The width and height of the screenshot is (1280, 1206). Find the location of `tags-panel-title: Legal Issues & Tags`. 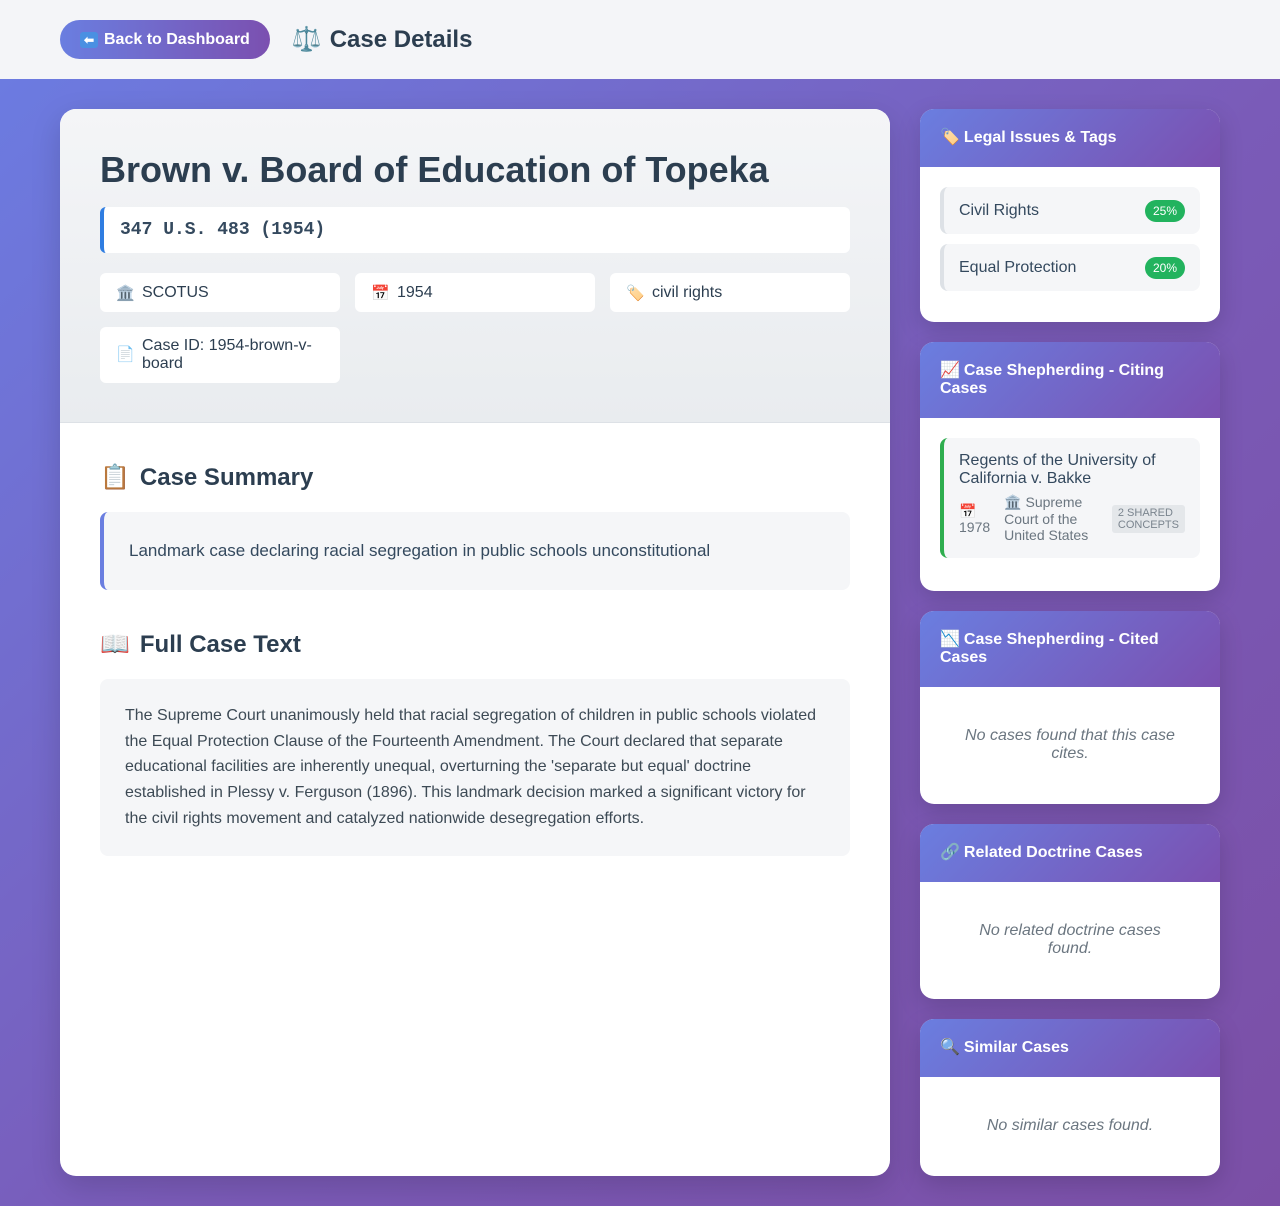

tags-panel-title: Legal Issues & Tags is located at coordinates (1040, 137).